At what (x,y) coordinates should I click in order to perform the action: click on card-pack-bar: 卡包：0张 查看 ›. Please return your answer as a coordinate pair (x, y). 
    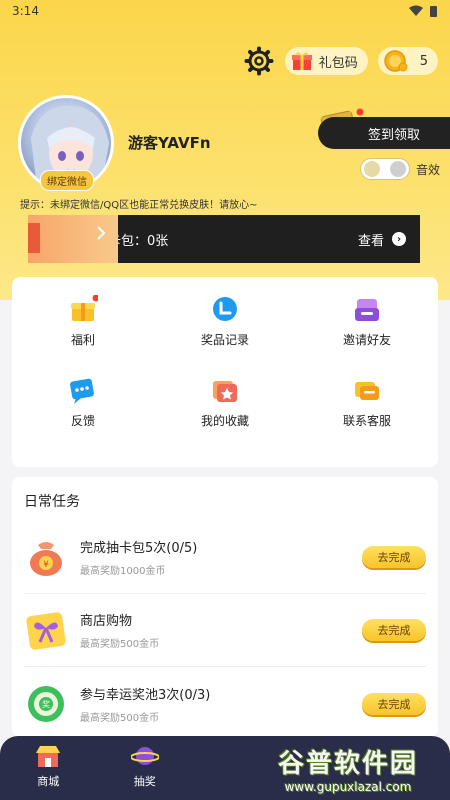
    Looking at the image, I should click on (224, 239).